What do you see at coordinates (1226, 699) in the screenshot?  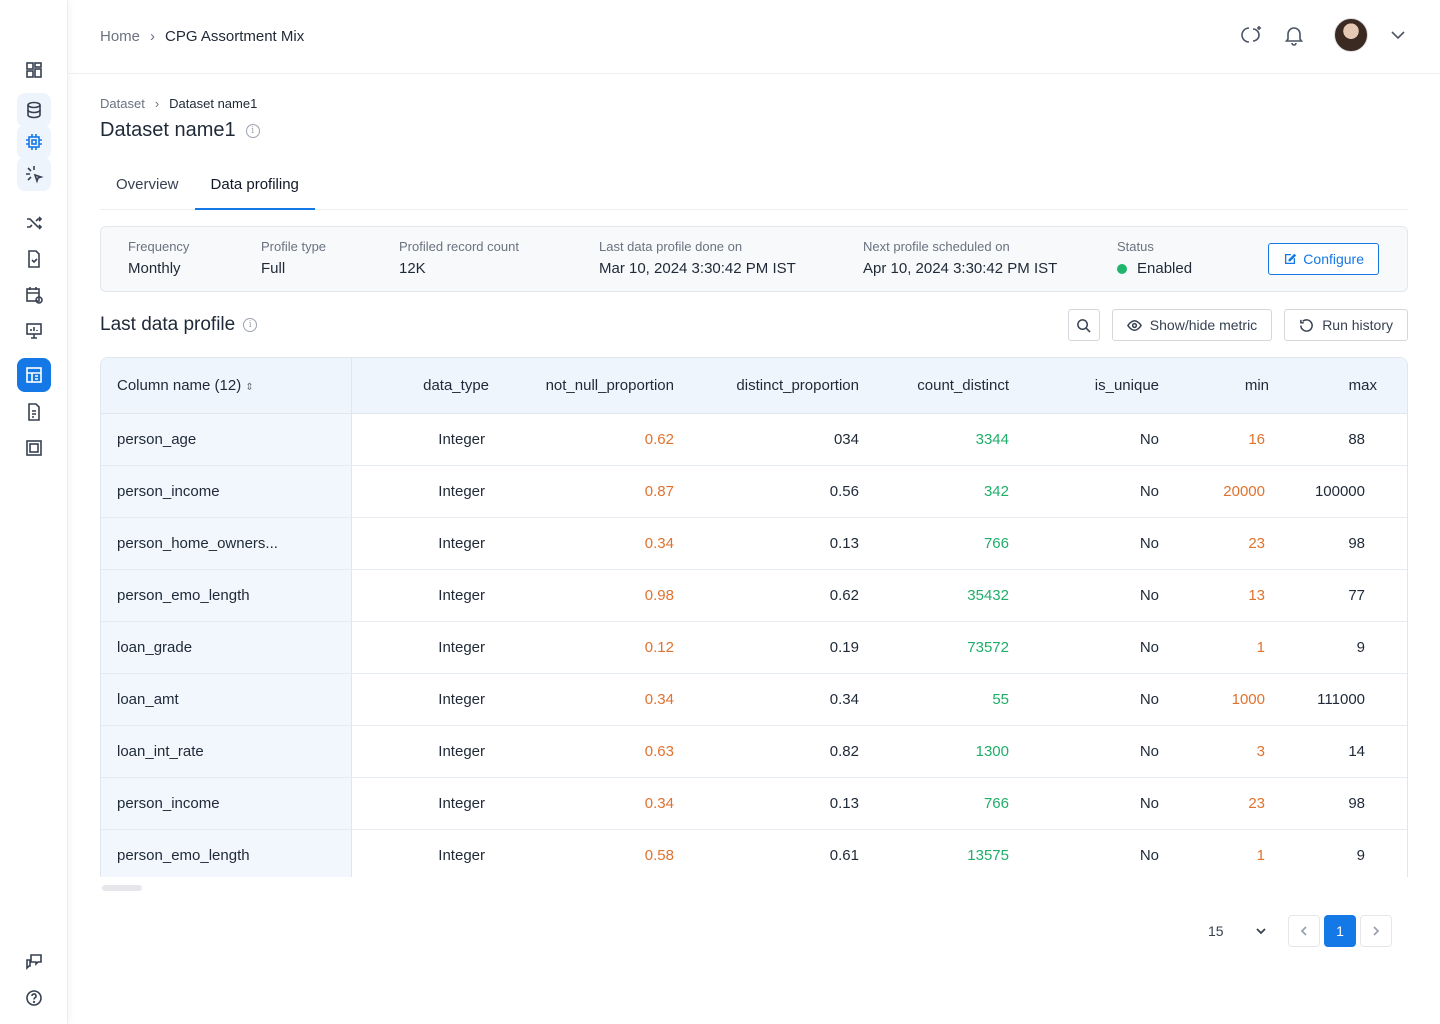 I see `cell-min: 1000` at bounding box center [1226, 699].